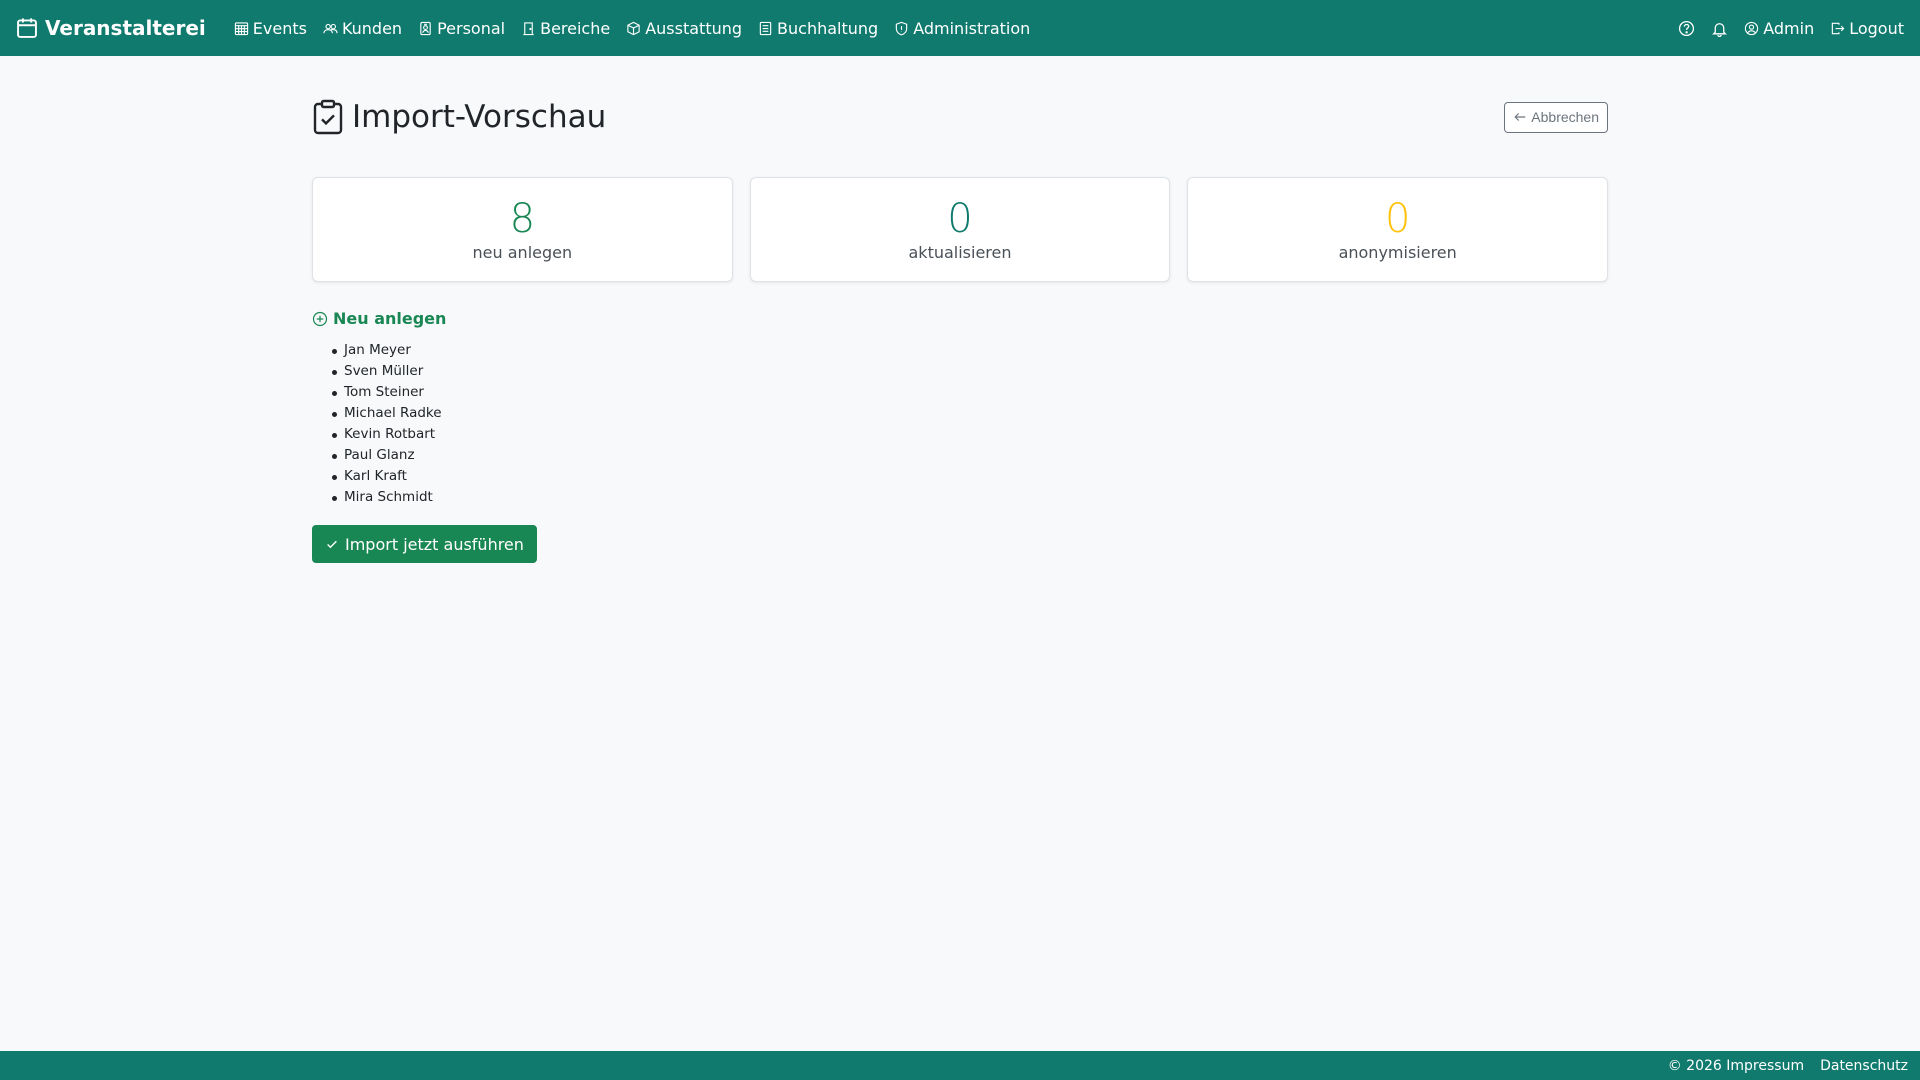 Image resolution: width=1920 pixels, height=1080 pixels. What do you see at coordinates (27, 28) in the screenshot?
I see `calendar-icon` at bounding box center [27, 28].